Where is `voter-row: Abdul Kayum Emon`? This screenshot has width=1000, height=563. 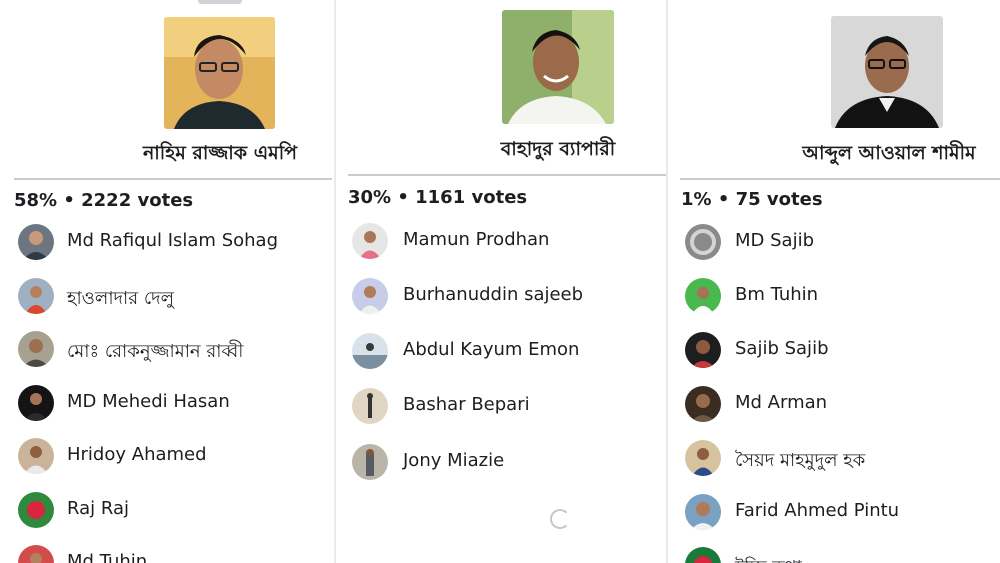
voter-row: Abdul Kayum Emon is located at coordinates (501, 351).